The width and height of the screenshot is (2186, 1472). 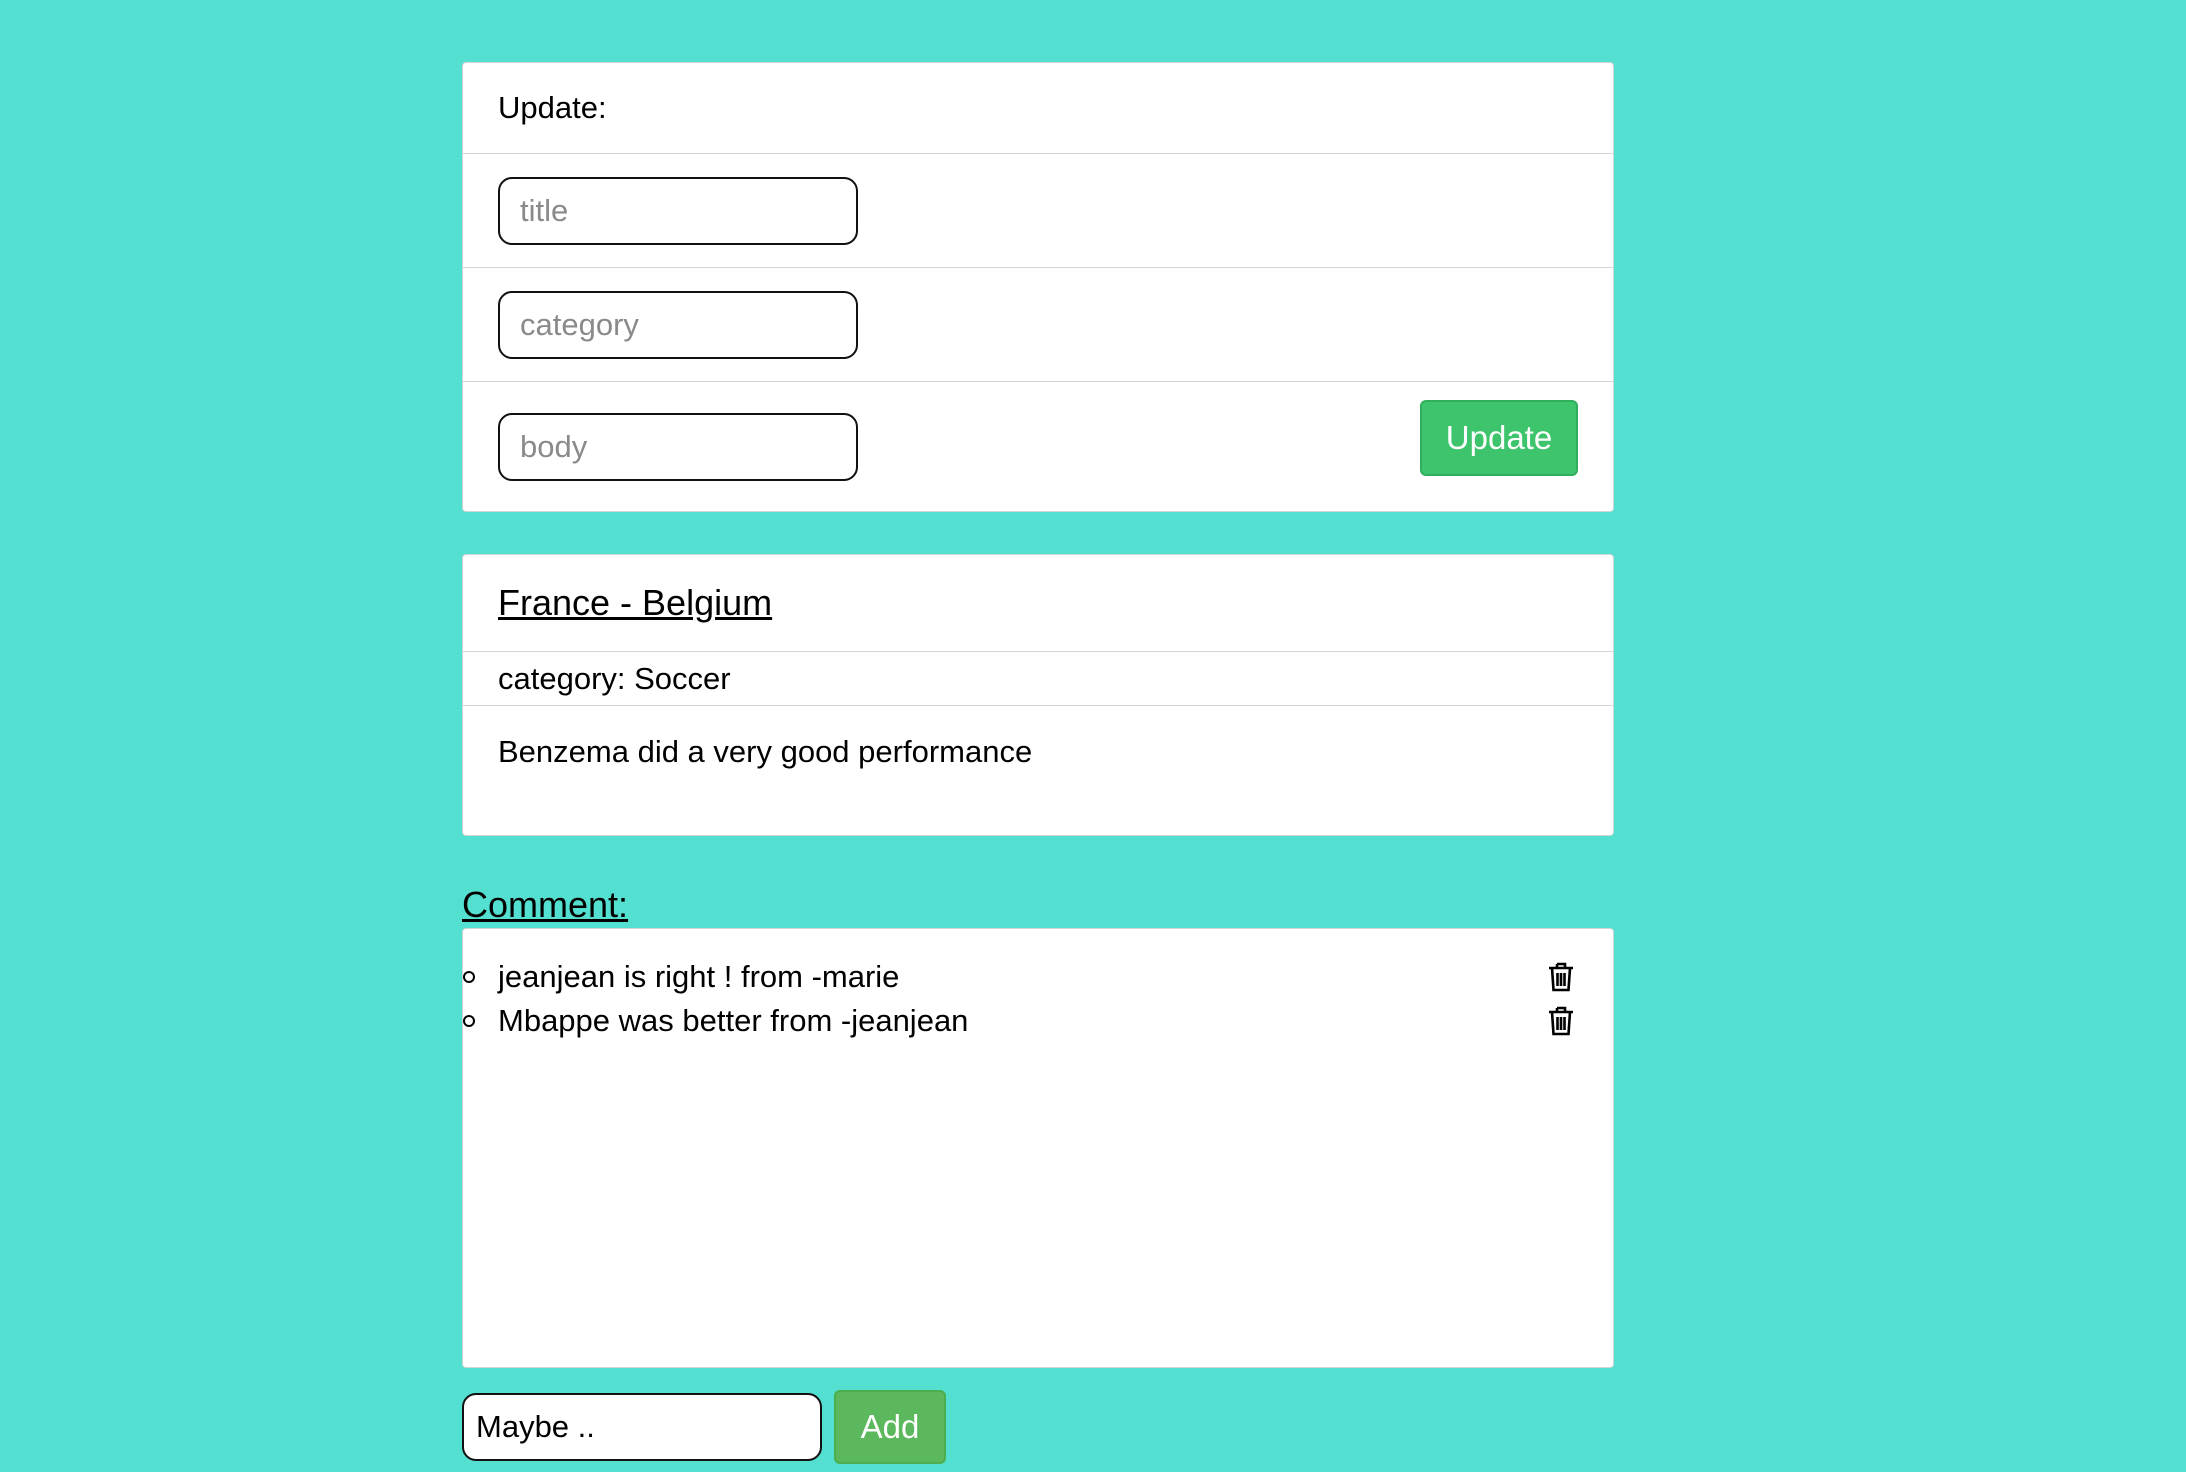 What do you see at coordinates (1499, 437) in the screenshot?
I see `update-button: Update` at bounding box center [1499, 437].